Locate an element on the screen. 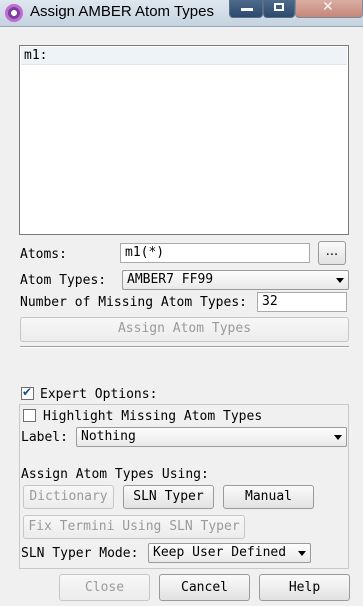  label-select: Nothing is located at coordinates (211, 437).